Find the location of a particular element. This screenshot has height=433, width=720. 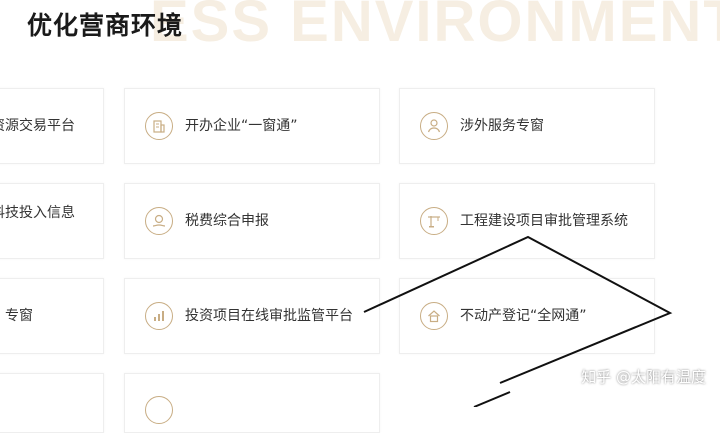

credit-watermark: 知乎 @太阳有温度 is located at coordinates (643, 377).